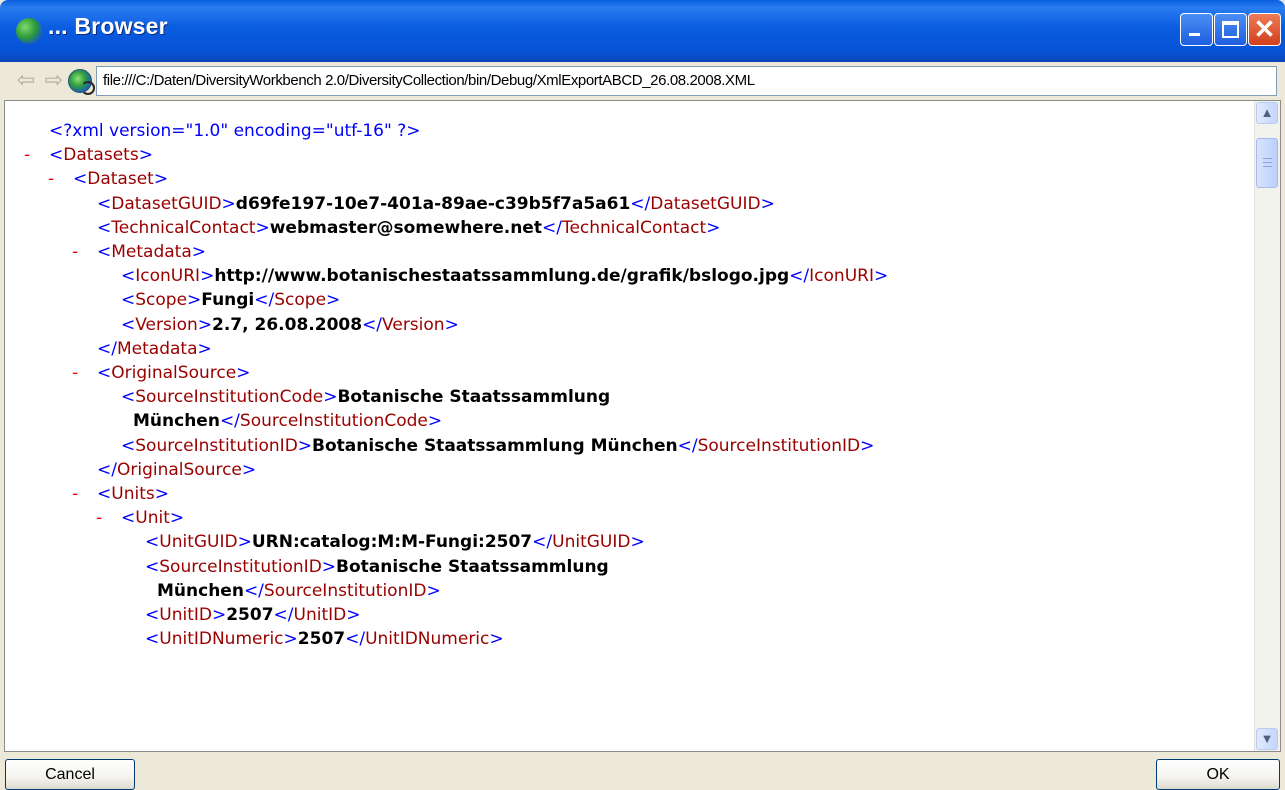 Image resolution: width=1285 pixels, height=790 pixels. Describe the element at coordinates (299, 591) in the screenshot. I see `xml-line: München</SourceInstitutionID>` at that location.